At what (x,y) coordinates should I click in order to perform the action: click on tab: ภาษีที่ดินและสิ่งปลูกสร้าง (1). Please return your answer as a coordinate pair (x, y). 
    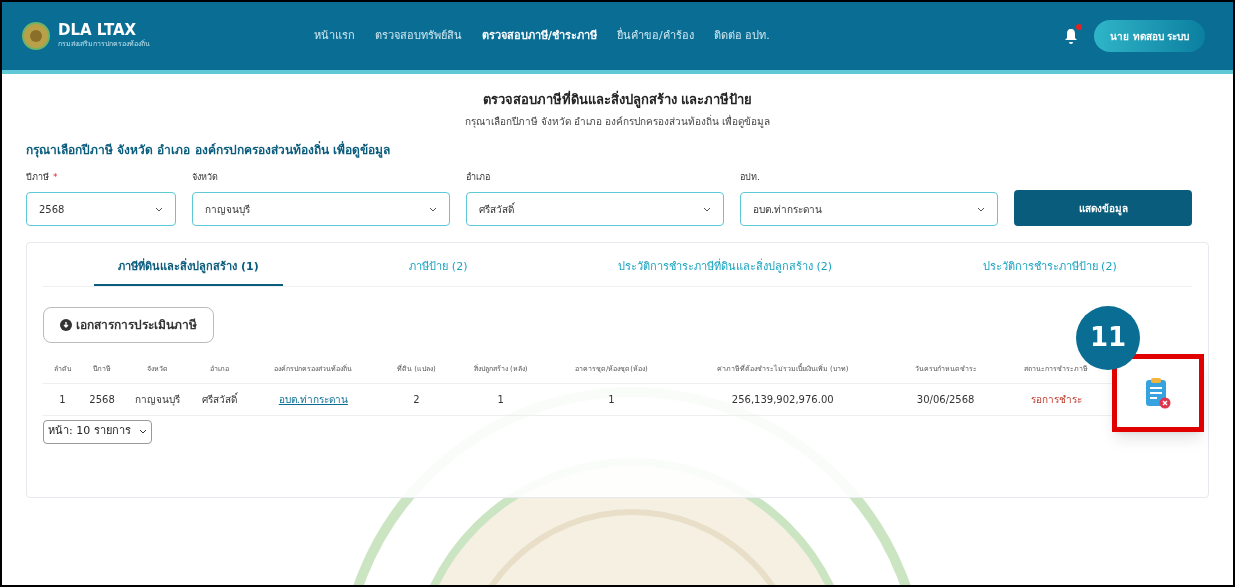
    Looking at the image, I should click on (188, 272).